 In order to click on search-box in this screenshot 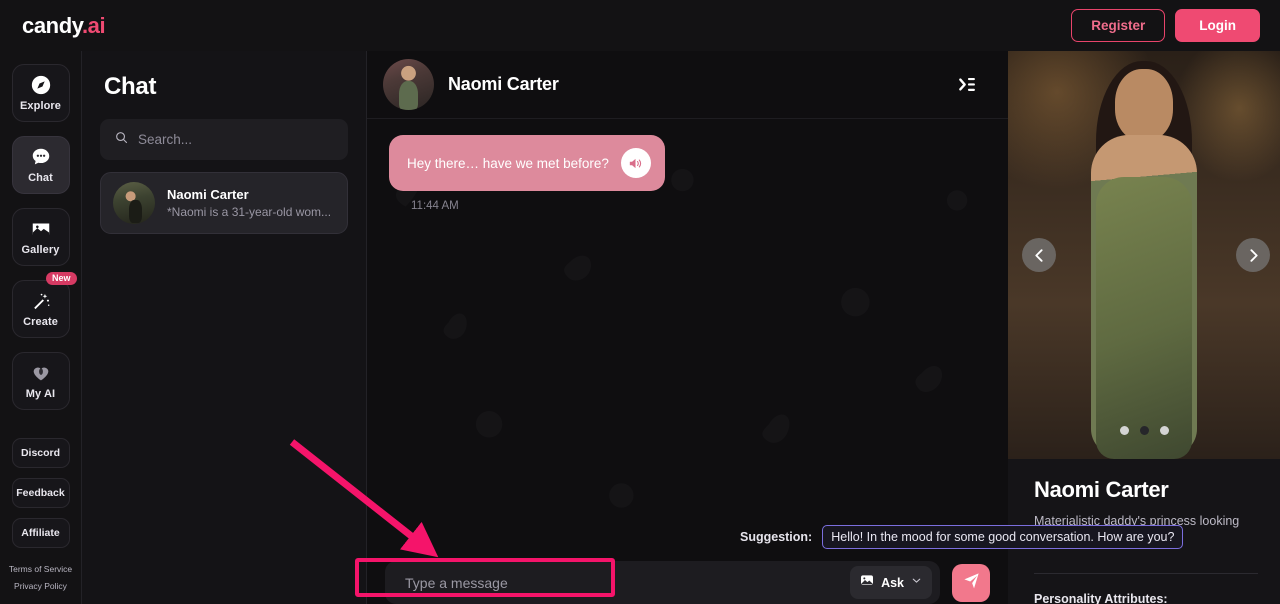, I will do `click(224, 139)`.